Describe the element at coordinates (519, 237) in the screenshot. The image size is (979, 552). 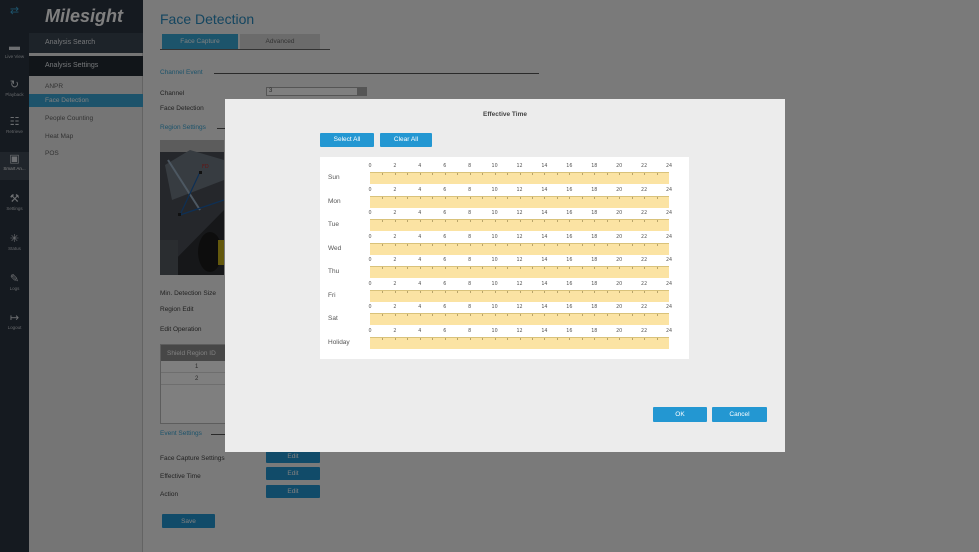
I see `hour-tick-label: 12` at that location.